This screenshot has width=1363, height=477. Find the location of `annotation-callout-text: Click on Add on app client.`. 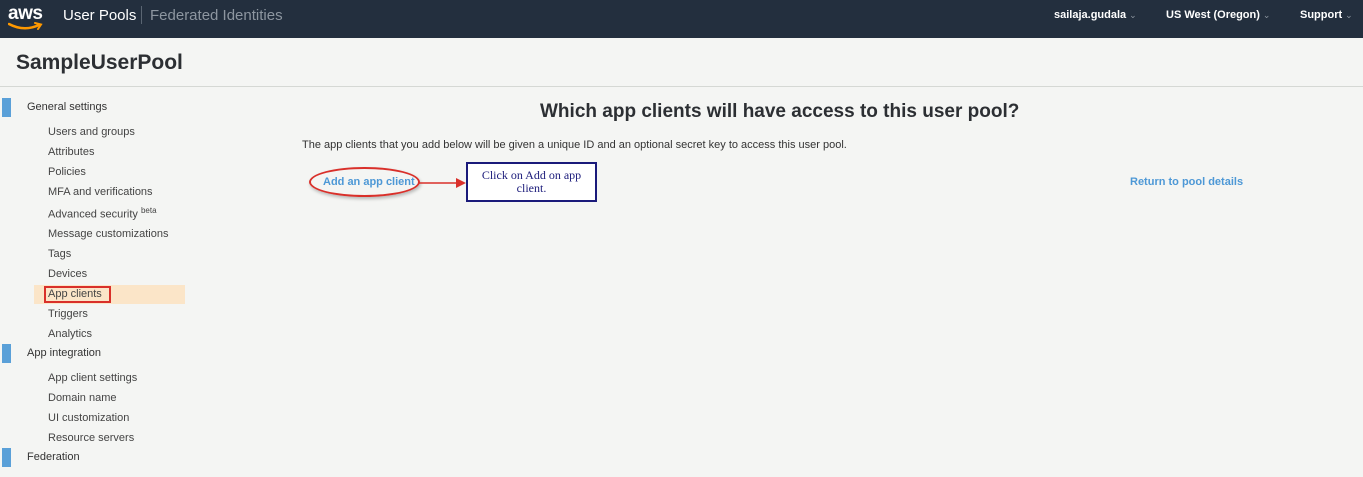

annotation-callout-text: Click on Add on app client. is located at coordinates (531, 181).